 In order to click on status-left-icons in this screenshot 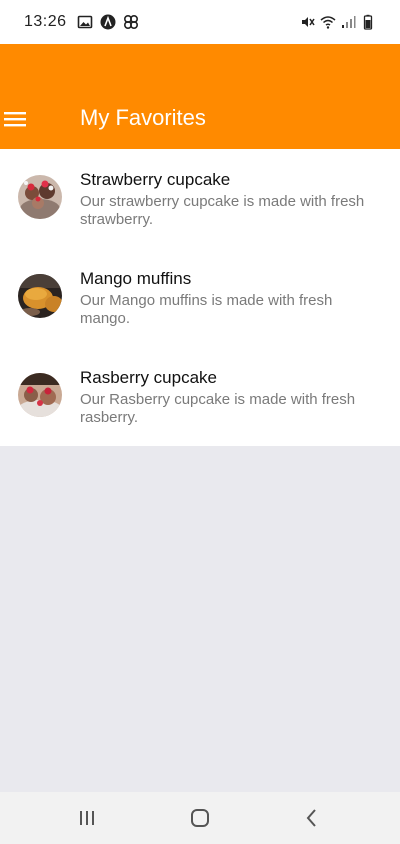, I will do `click(108, 22)`.